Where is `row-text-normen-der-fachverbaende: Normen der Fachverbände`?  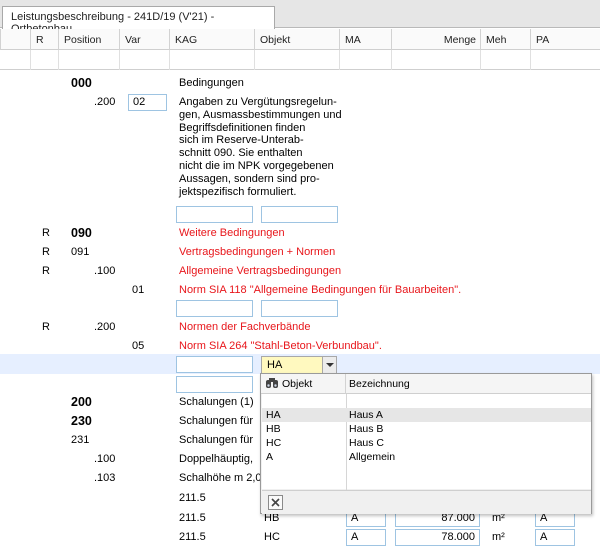 row-text-normen-der-fachverbaende: Normen der Fachverbände is located at coordinates (244, 327).